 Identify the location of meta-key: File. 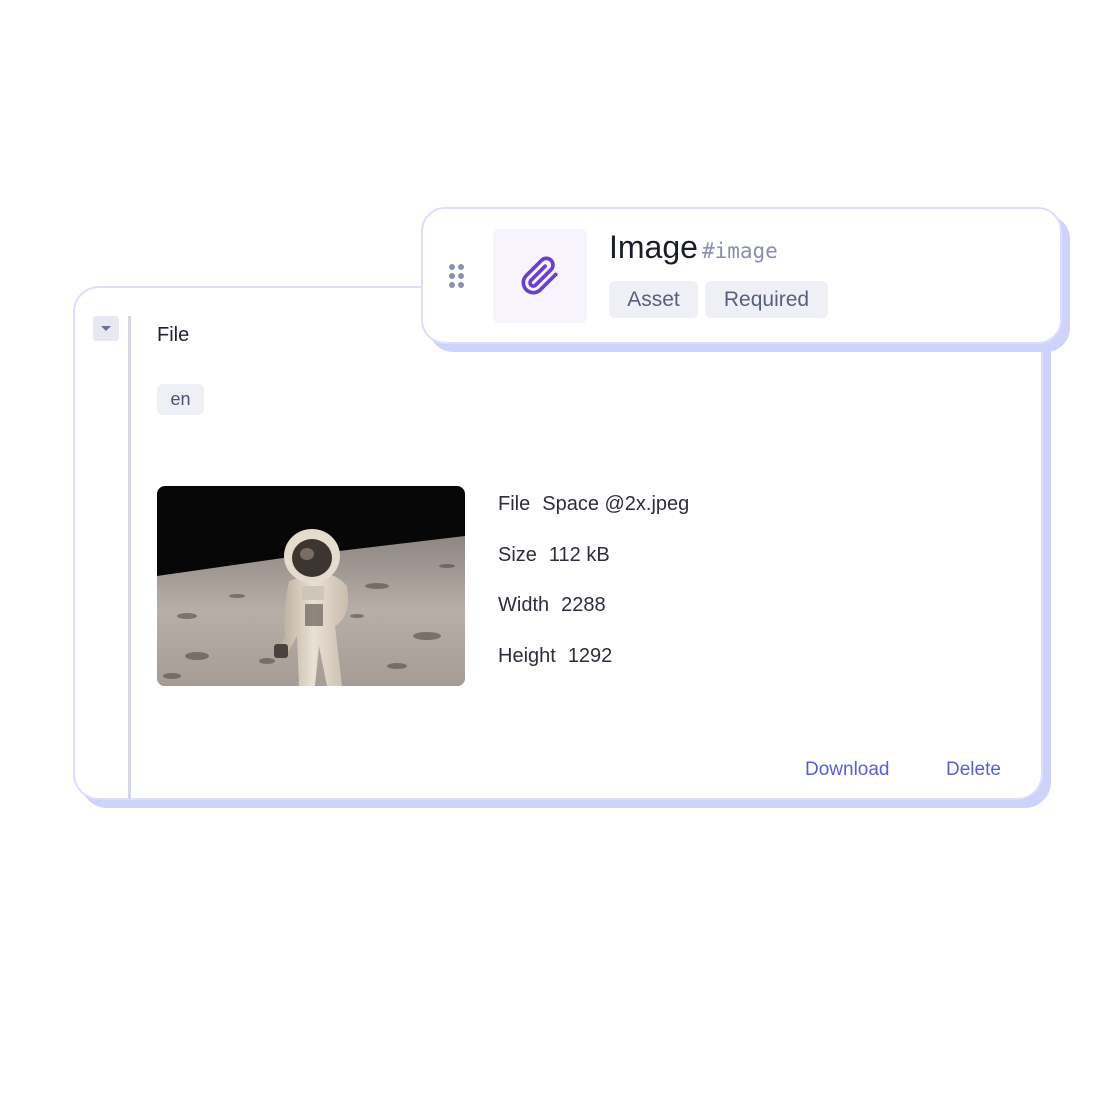
(514, 504).